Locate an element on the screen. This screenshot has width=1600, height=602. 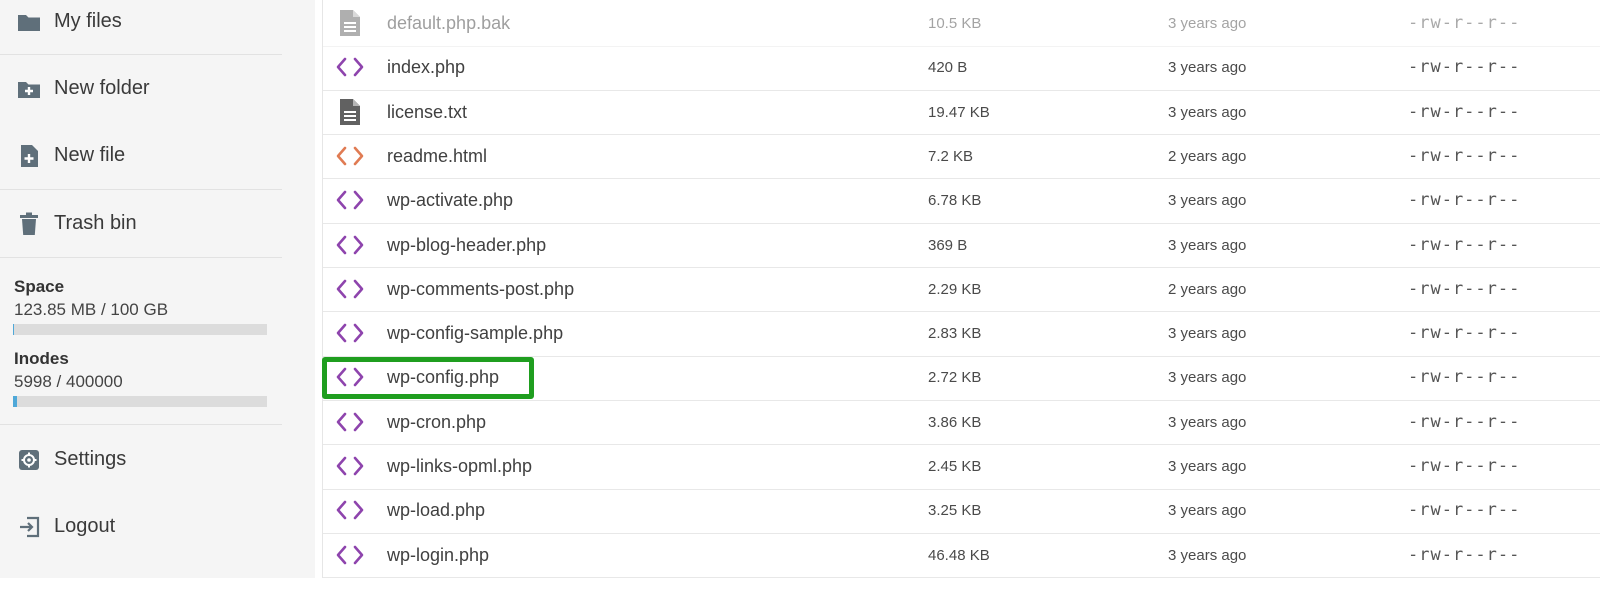
file-row: wp-cron.php 3.86 KB 3 years ago -rw-r--r-- is located at coordinates (961, 423).